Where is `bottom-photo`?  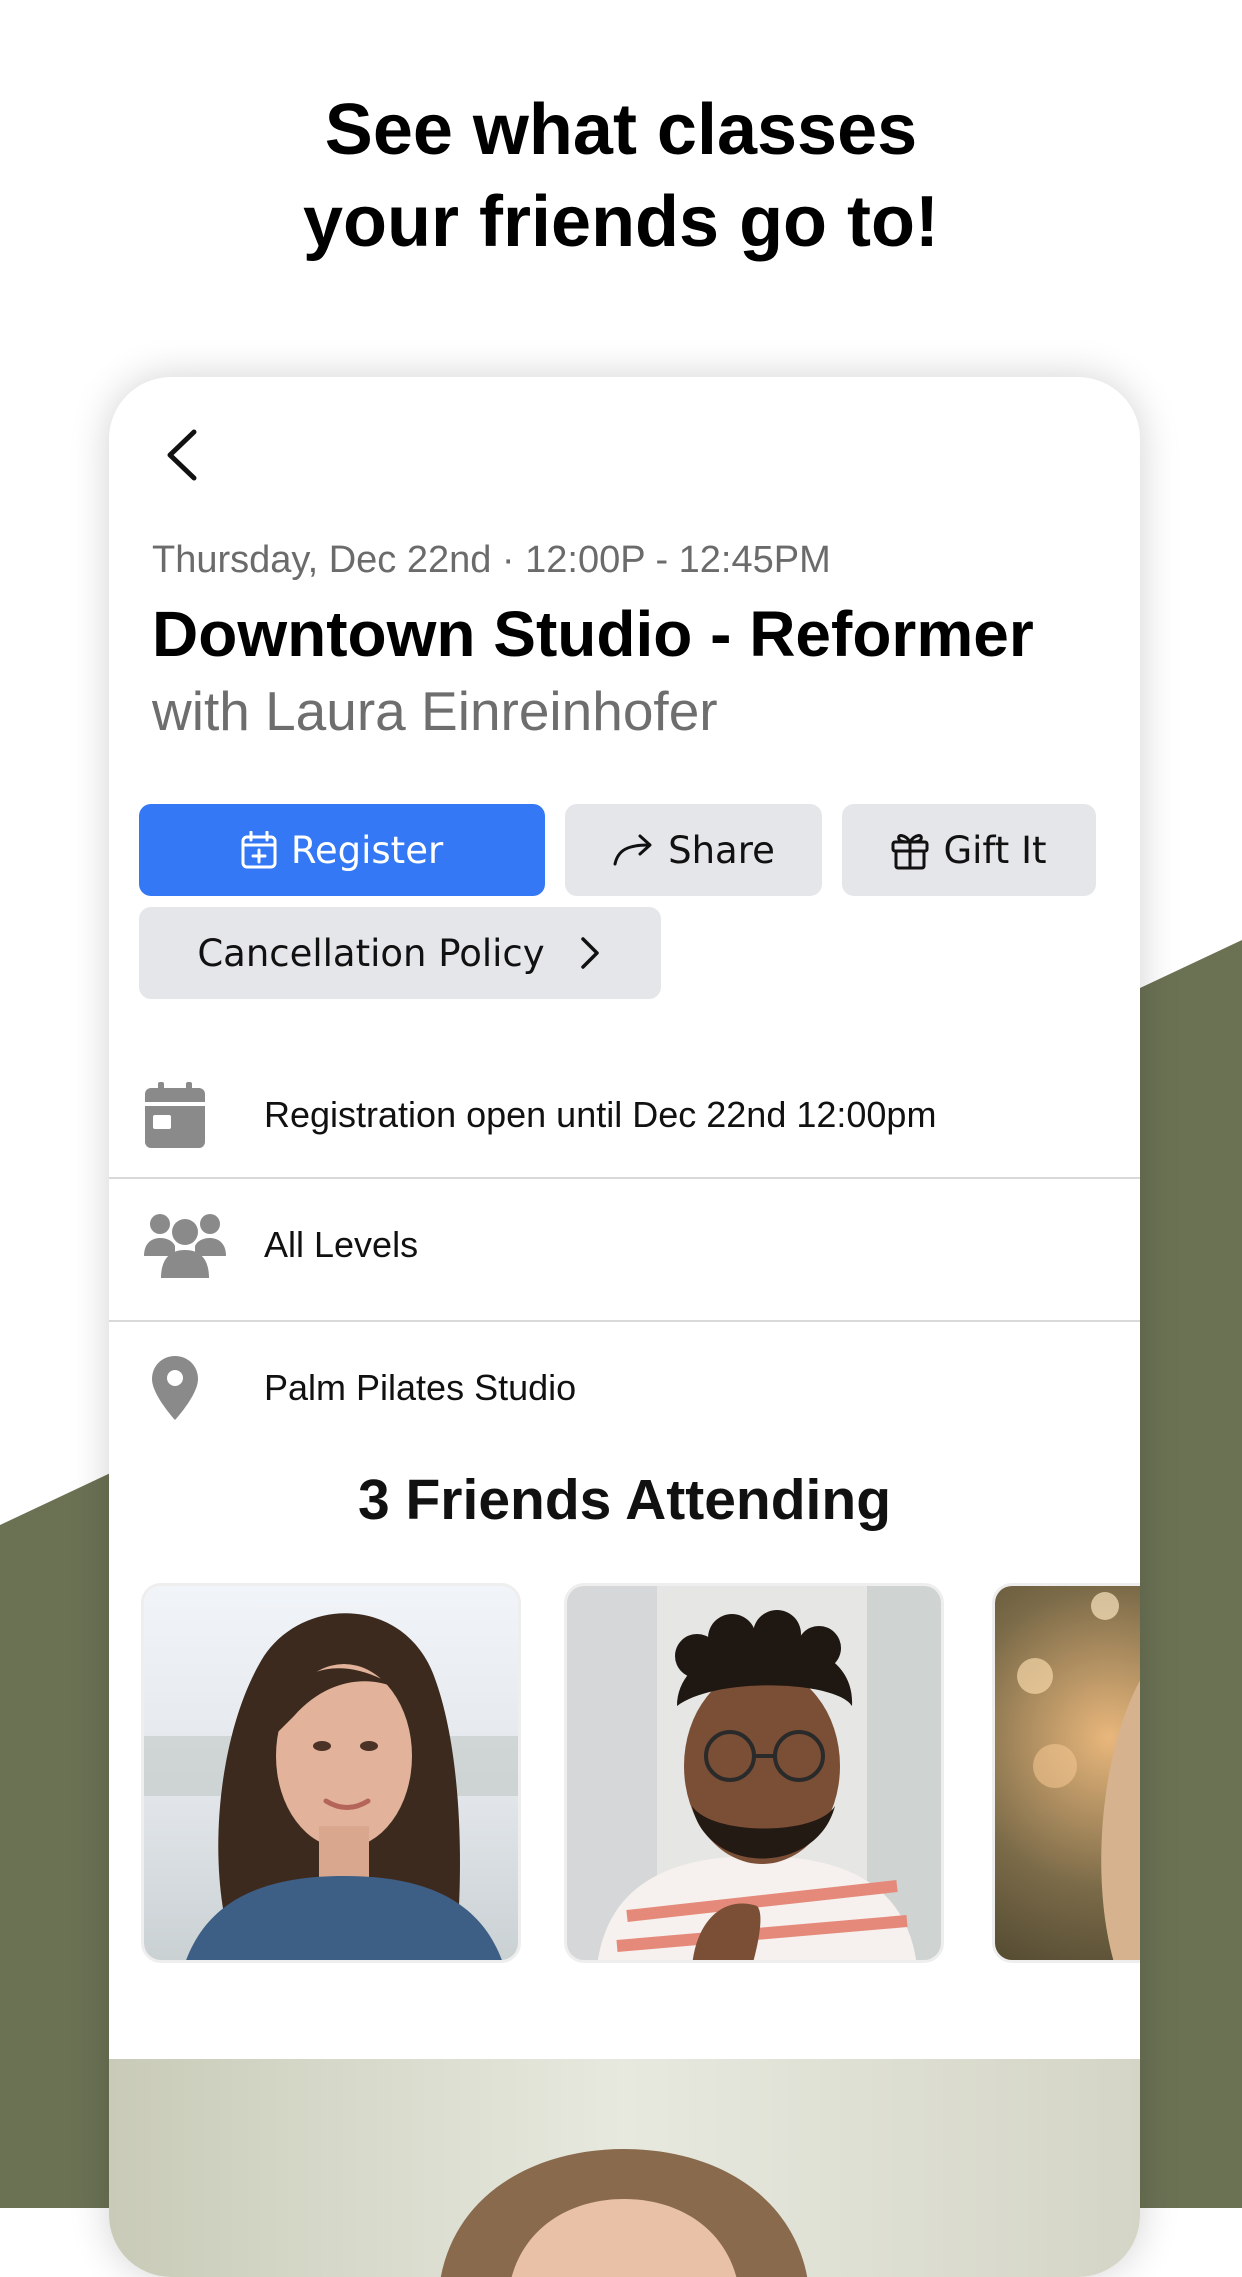
bottom-photo is located at coordinates (624, 2168).